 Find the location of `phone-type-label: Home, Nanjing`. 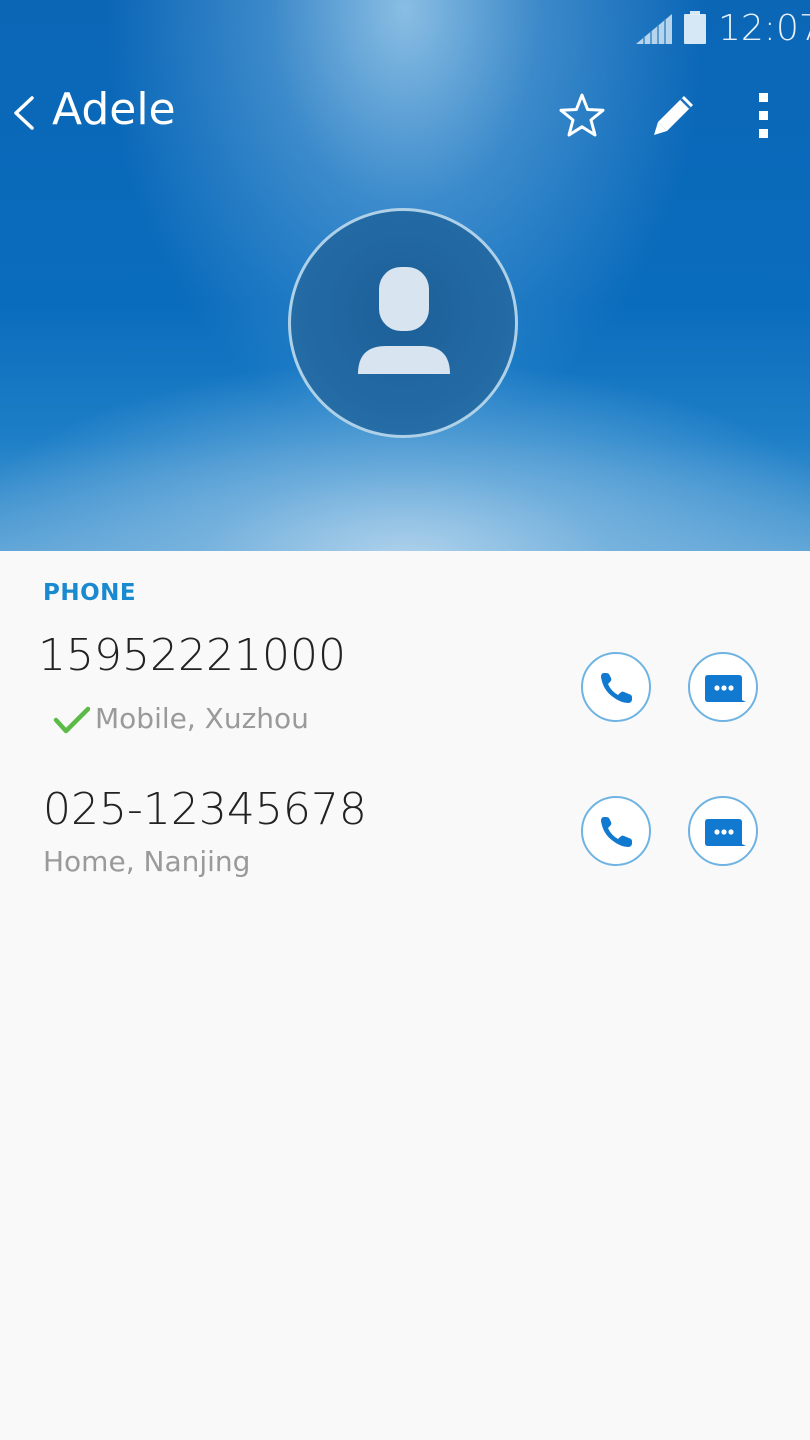

phone-type-label: Home, Nanjing is located at coordinates (146, 861).